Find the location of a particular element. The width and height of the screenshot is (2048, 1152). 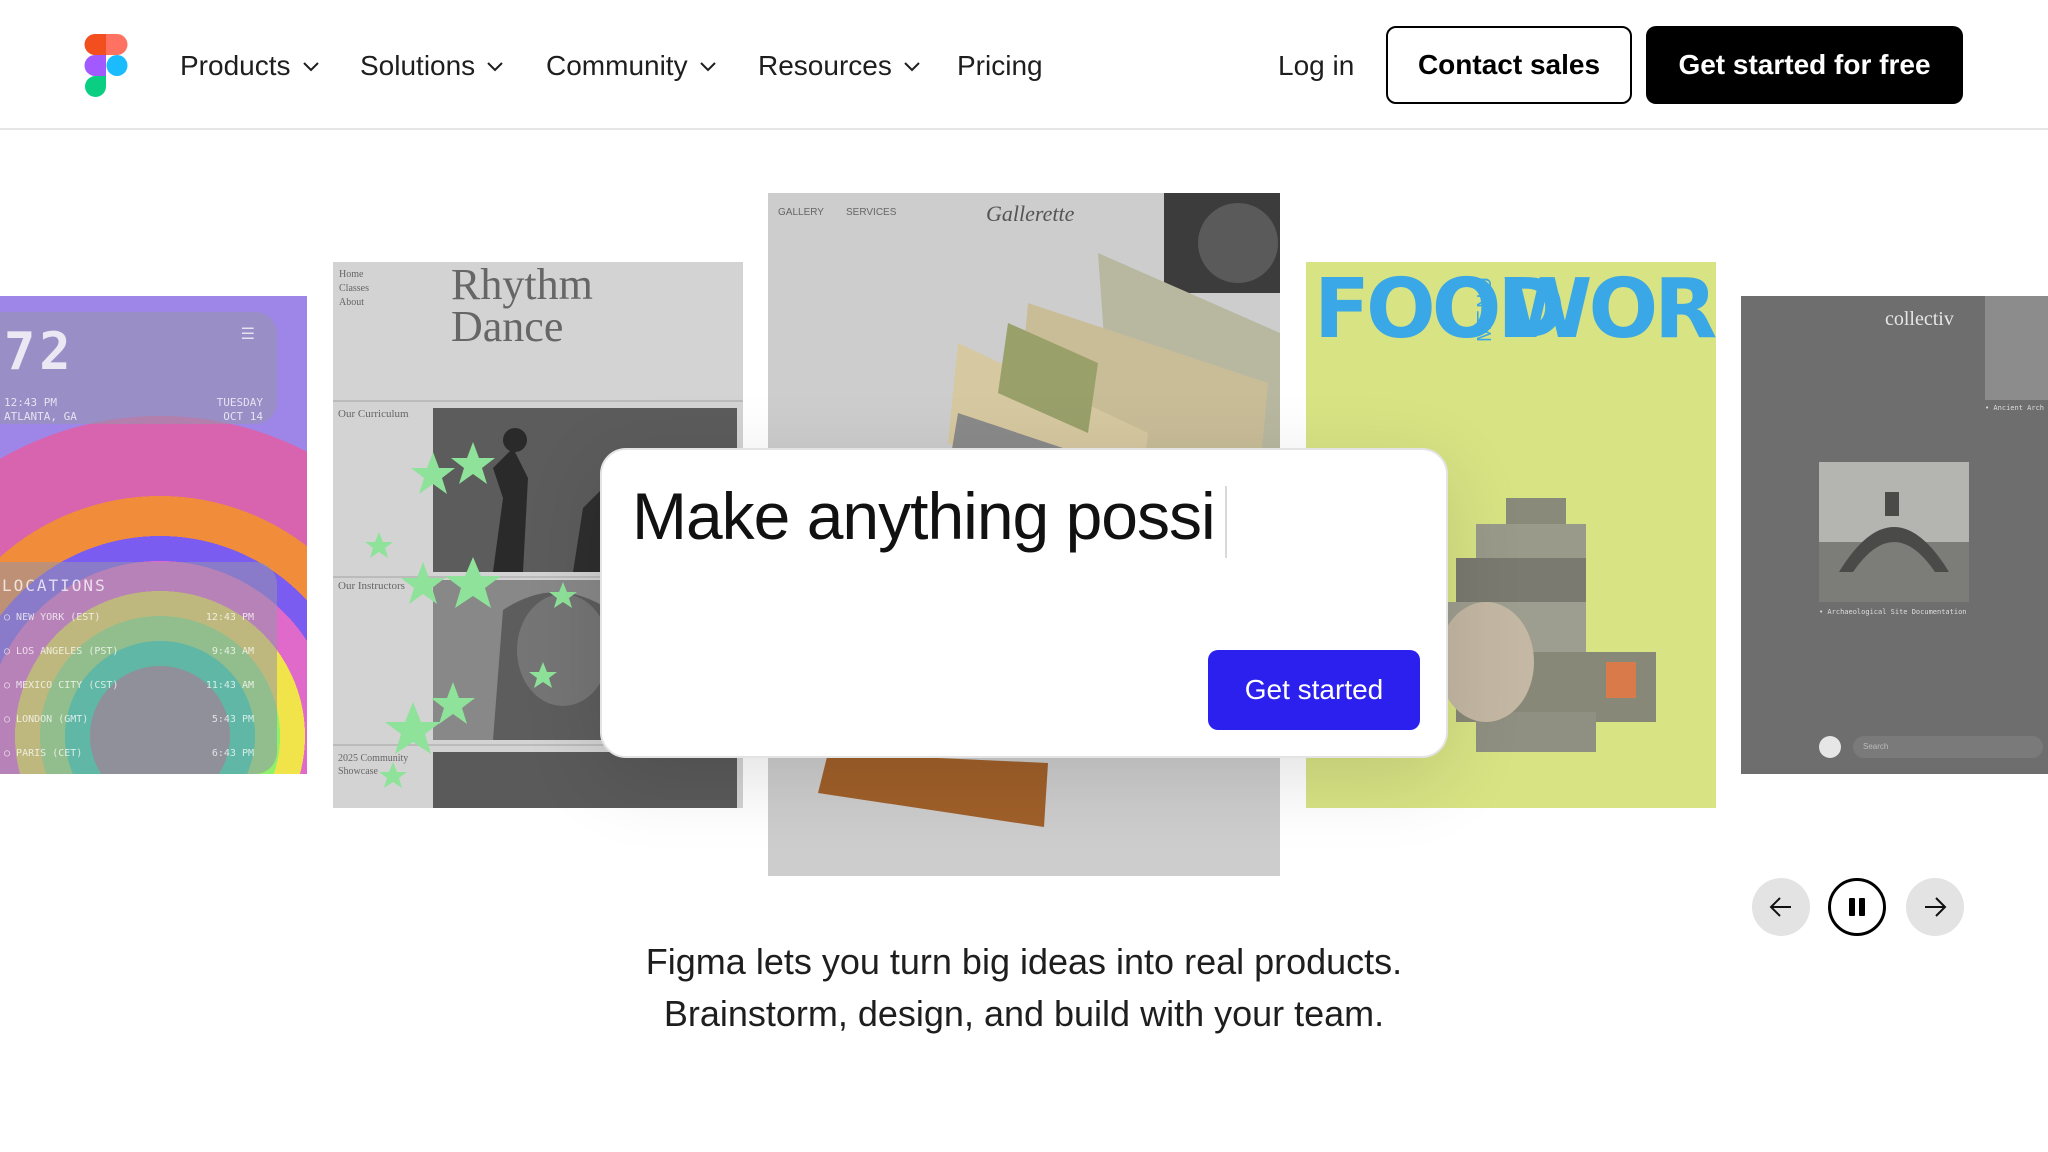

text-caret is located at coordinates (1225, 521).